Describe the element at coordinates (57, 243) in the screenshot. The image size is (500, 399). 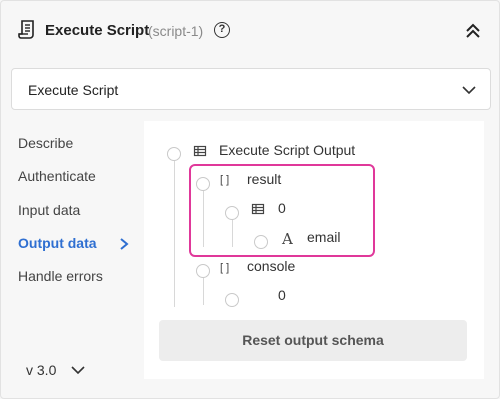
I see `nav-item-output-data: Output data` at that location.